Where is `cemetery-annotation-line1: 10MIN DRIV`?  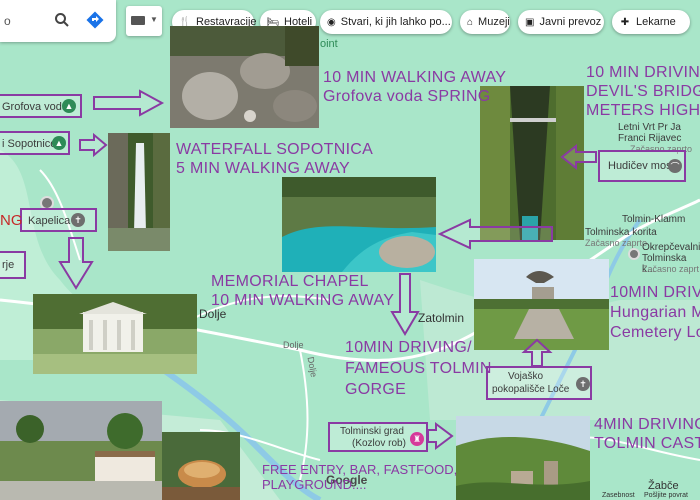 cemetery-annotation-line1: 10MIN DRIV is located at coordinates (655, 292).